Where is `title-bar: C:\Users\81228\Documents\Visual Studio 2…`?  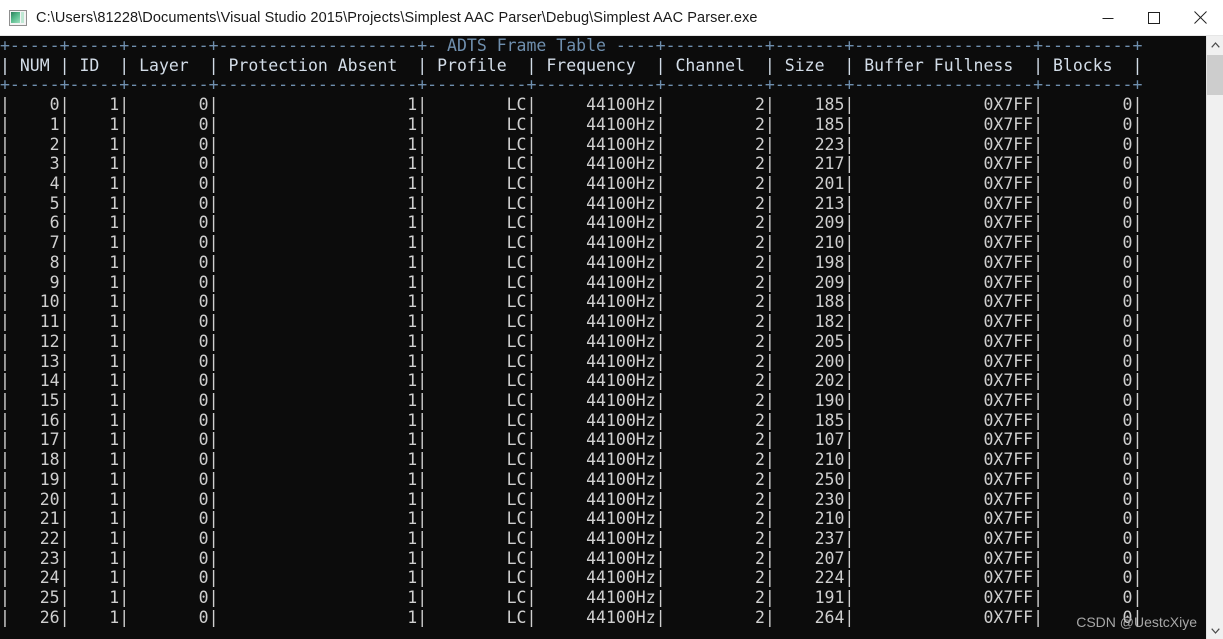
title-bar: C:\Users\81228\Documents\Visual Studio 2… is located at coordinates (611, 18).